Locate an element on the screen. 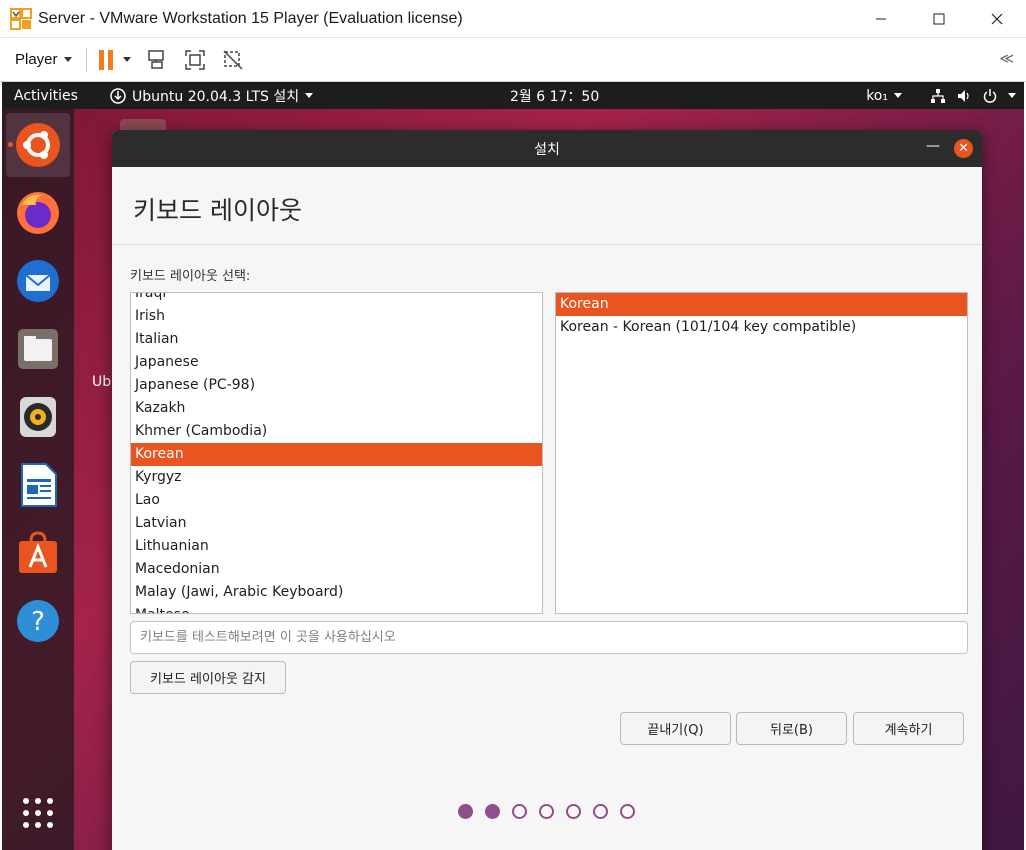  list-item: Irish is located at coordinates (336, 316).